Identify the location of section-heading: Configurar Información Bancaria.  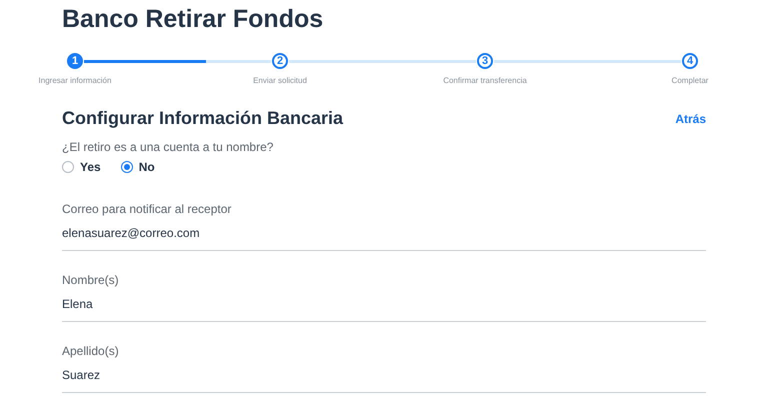
(203, 118).